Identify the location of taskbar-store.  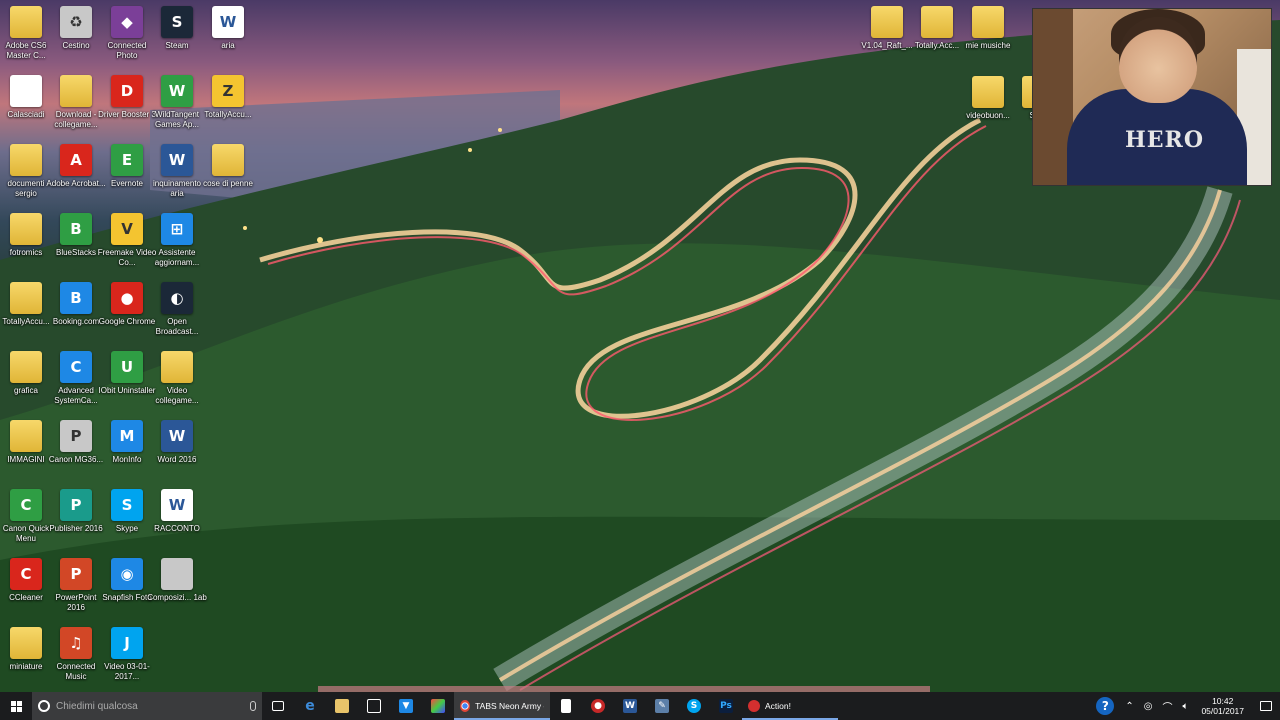
(374, 706).